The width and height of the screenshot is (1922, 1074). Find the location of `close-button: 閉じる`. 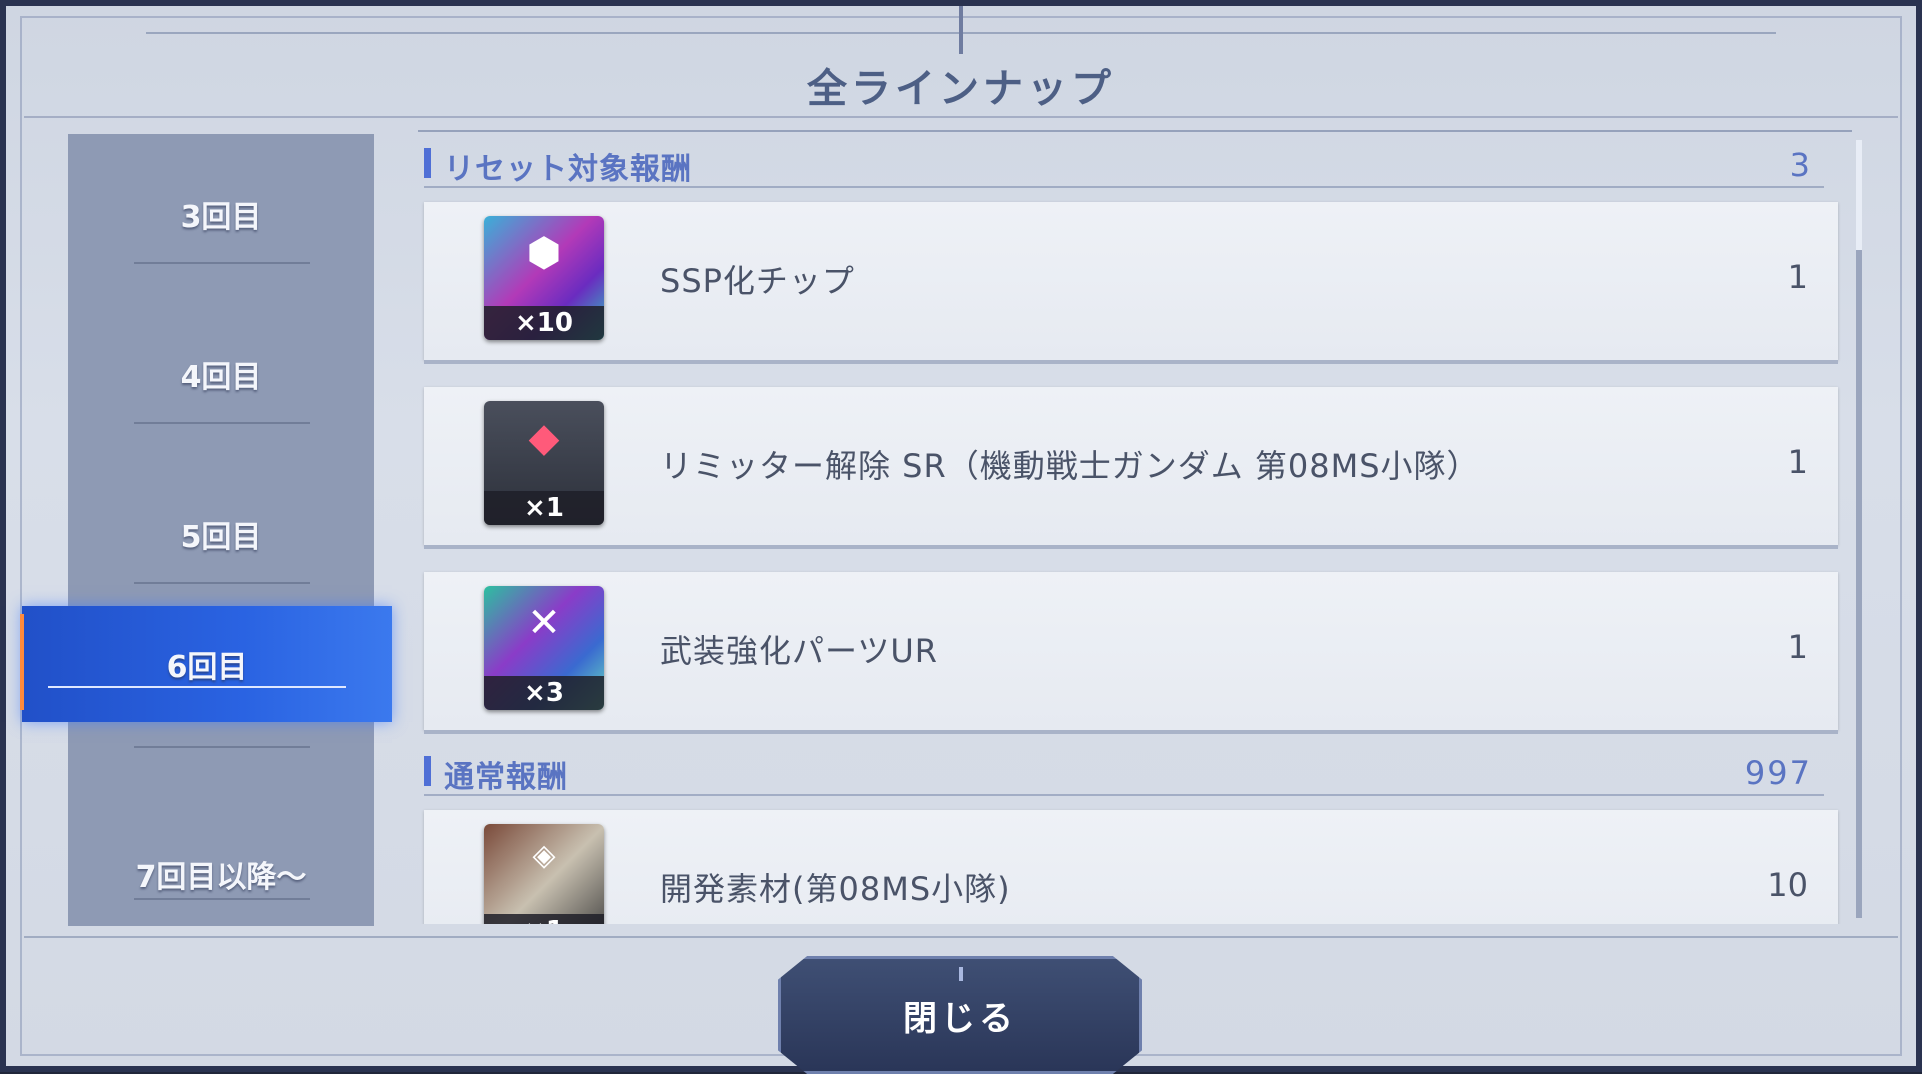

close-button: 閉じる is located at coordinates (960, 1015).